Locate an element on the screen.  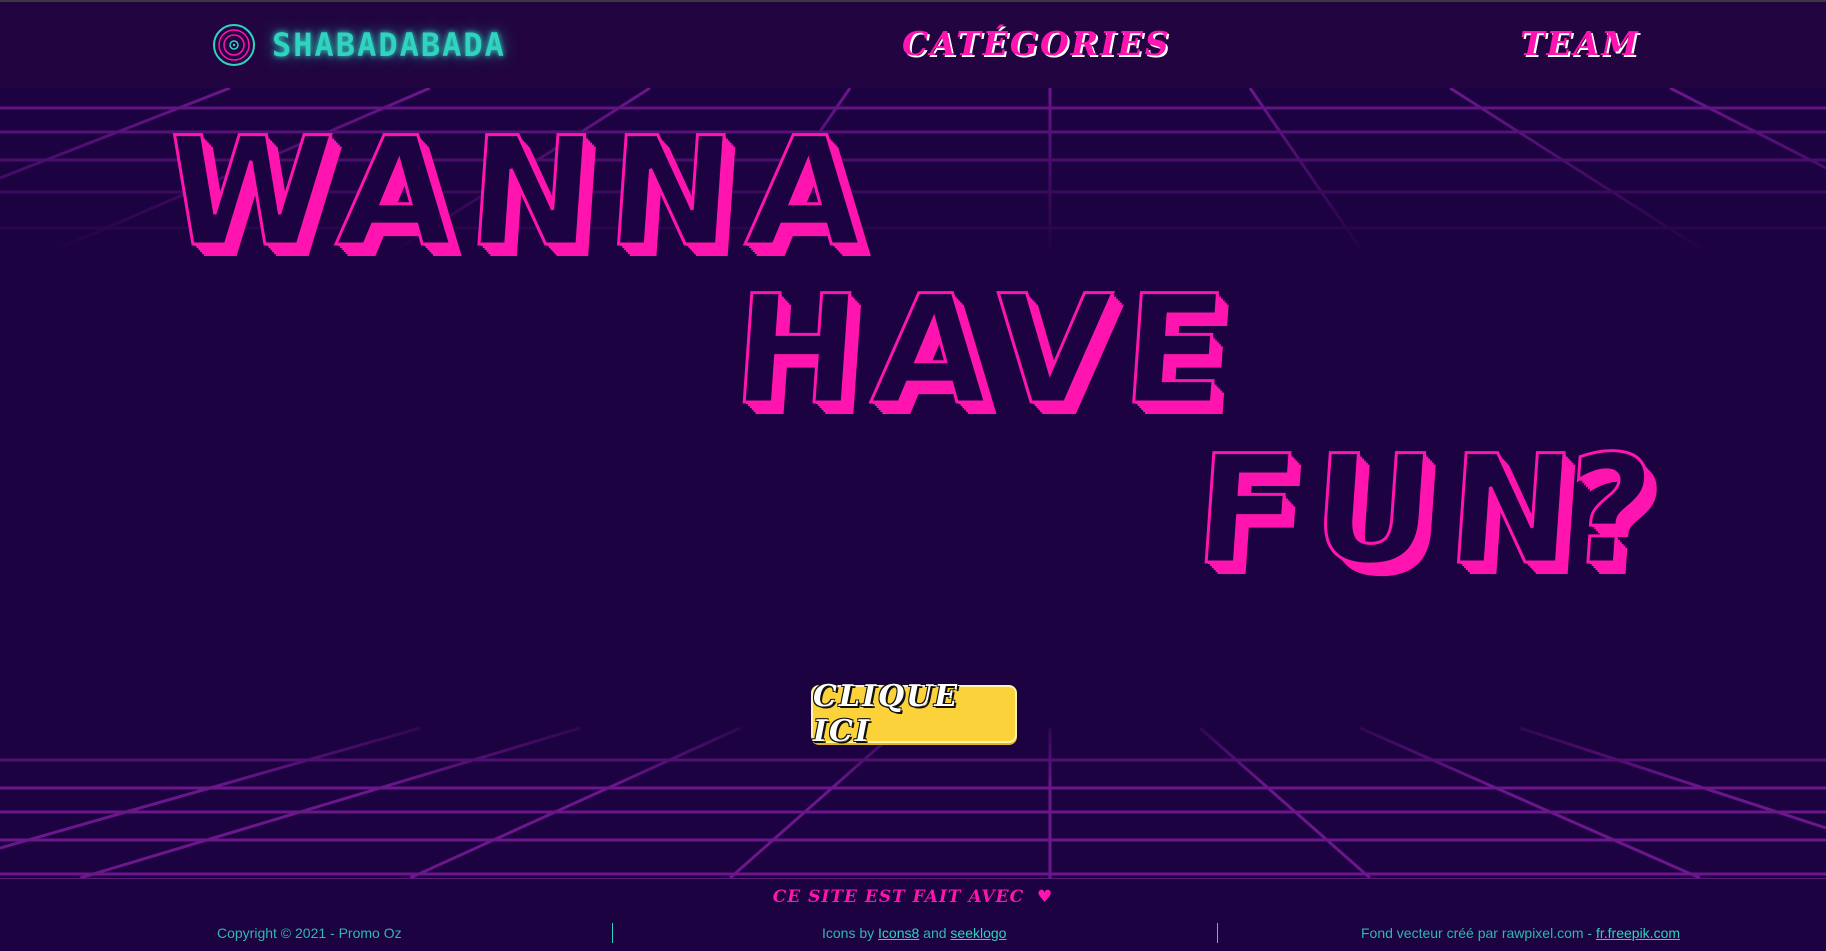
icons-credit-prefix: Icons by is located at coordinates (848, 933).